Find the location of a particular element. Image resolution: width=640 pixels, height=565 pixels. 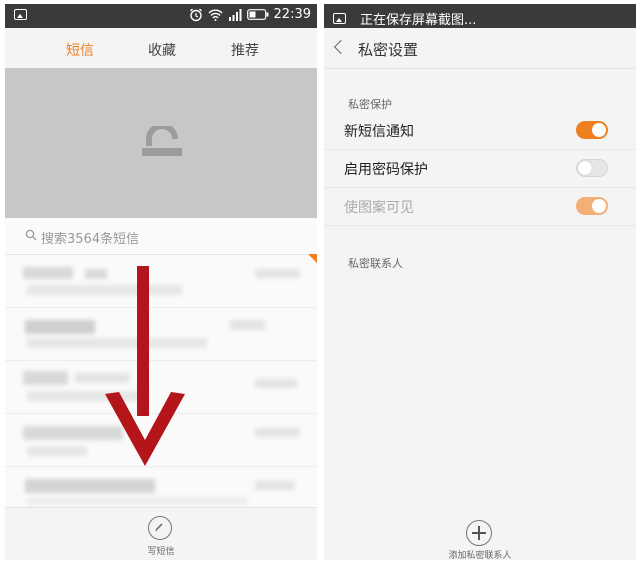

section-privacy-protection: 私密保护 is located at coordinates (370, 104).